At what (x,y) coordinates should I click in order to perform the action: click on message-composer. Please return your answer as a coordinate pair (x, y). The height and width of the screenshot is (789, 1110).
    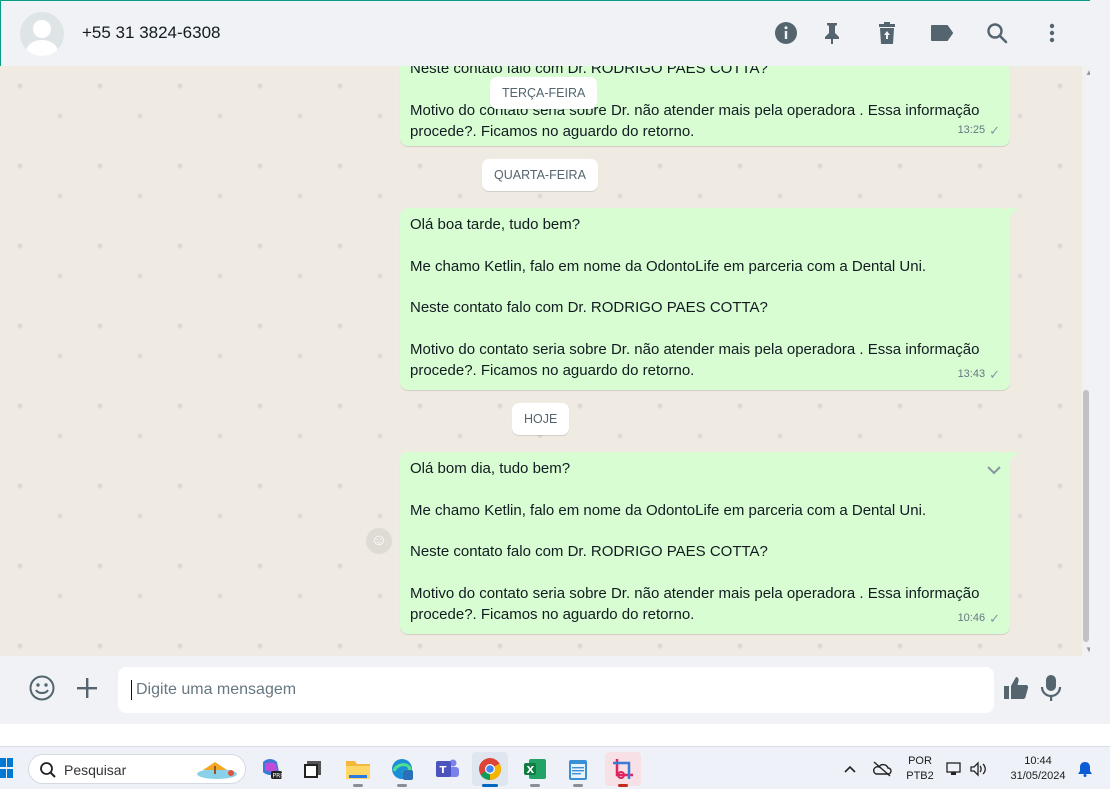
    Looking at the image, I should click on (545, 690).